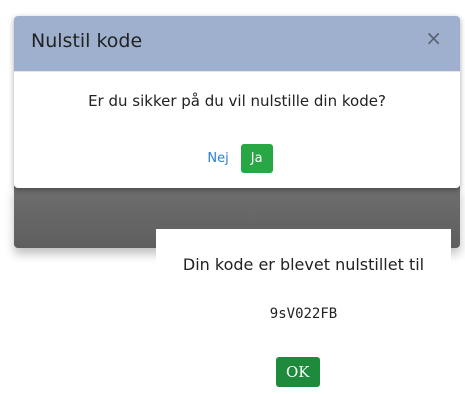 The image size is (465, 394). Describe the element at coordinates (298, 372) in the screenshot. I see `ok-button: OK` at that location.